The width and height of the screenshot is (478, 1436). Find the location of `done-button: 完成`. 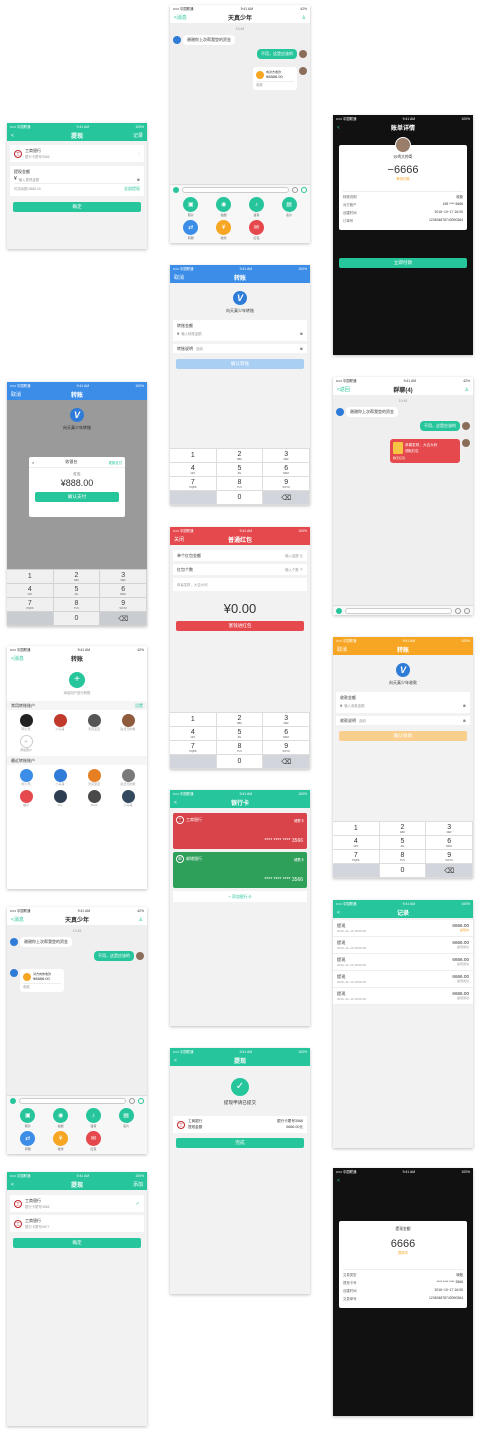

done-button: 完成 is located at coordinates (240, 1143).